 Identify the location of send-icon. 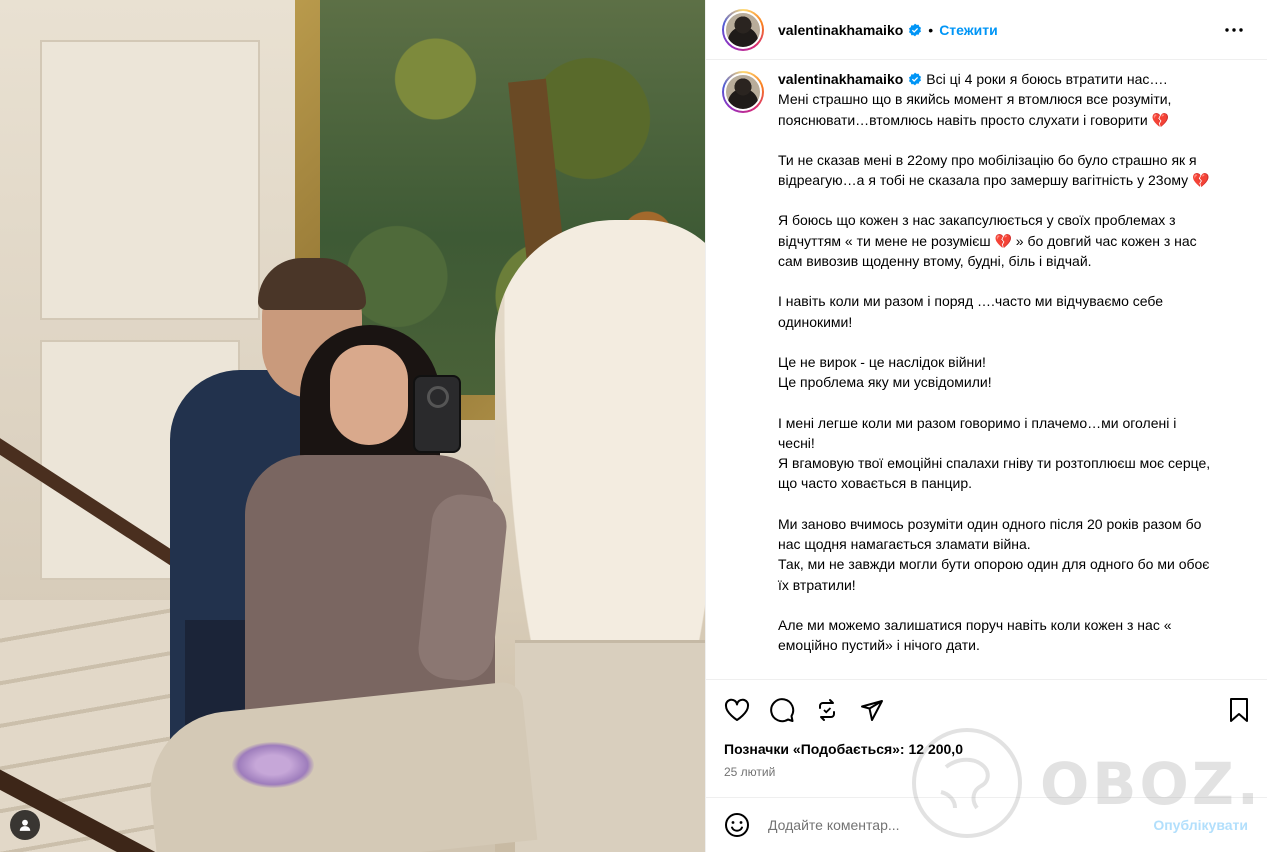
(872, 710).